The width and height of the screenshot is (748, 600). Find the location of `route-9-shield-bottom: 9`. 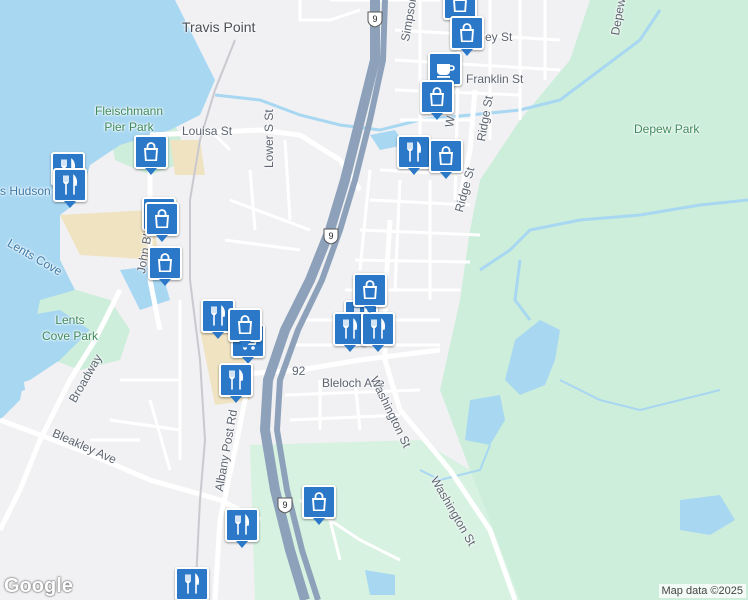

route-9-shield-bottom: 9 is located at coordinates (285, 505).